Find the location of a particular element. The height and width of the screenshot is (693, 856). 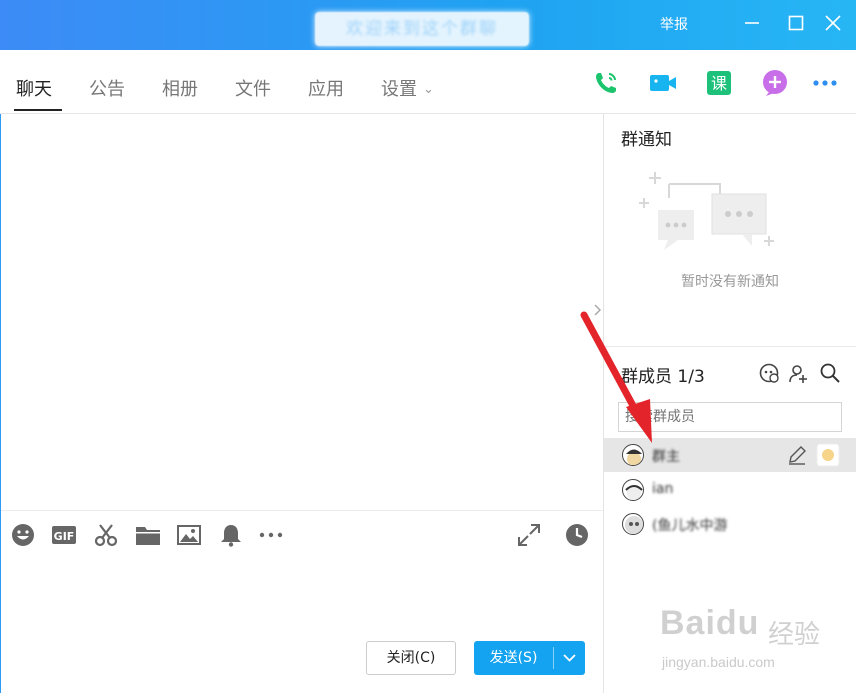

member-manage-icon is located at coordinates (769, 373).